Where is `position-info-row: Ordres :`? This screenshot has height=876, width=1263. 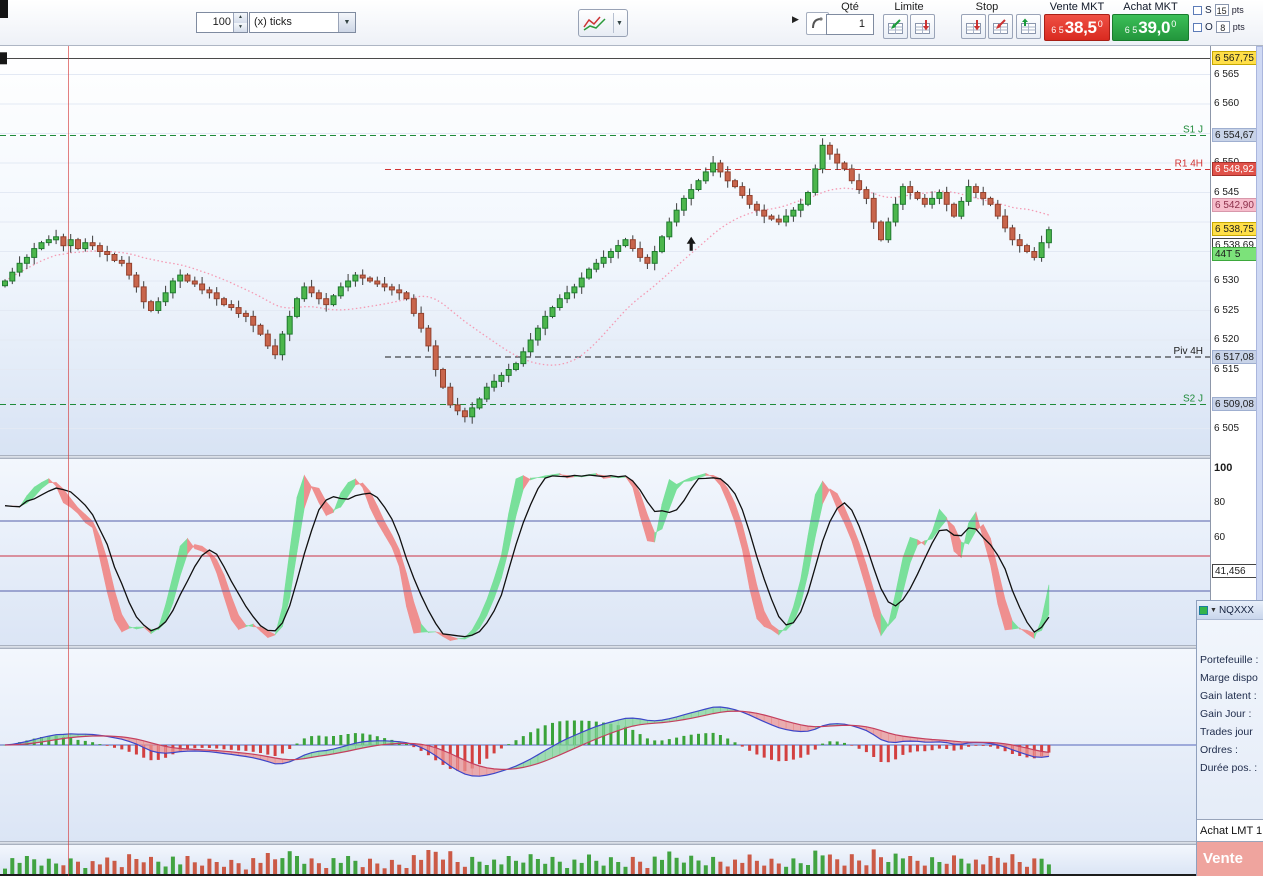
position-info-row: Ordres : is located at coordinates (1219, 750).